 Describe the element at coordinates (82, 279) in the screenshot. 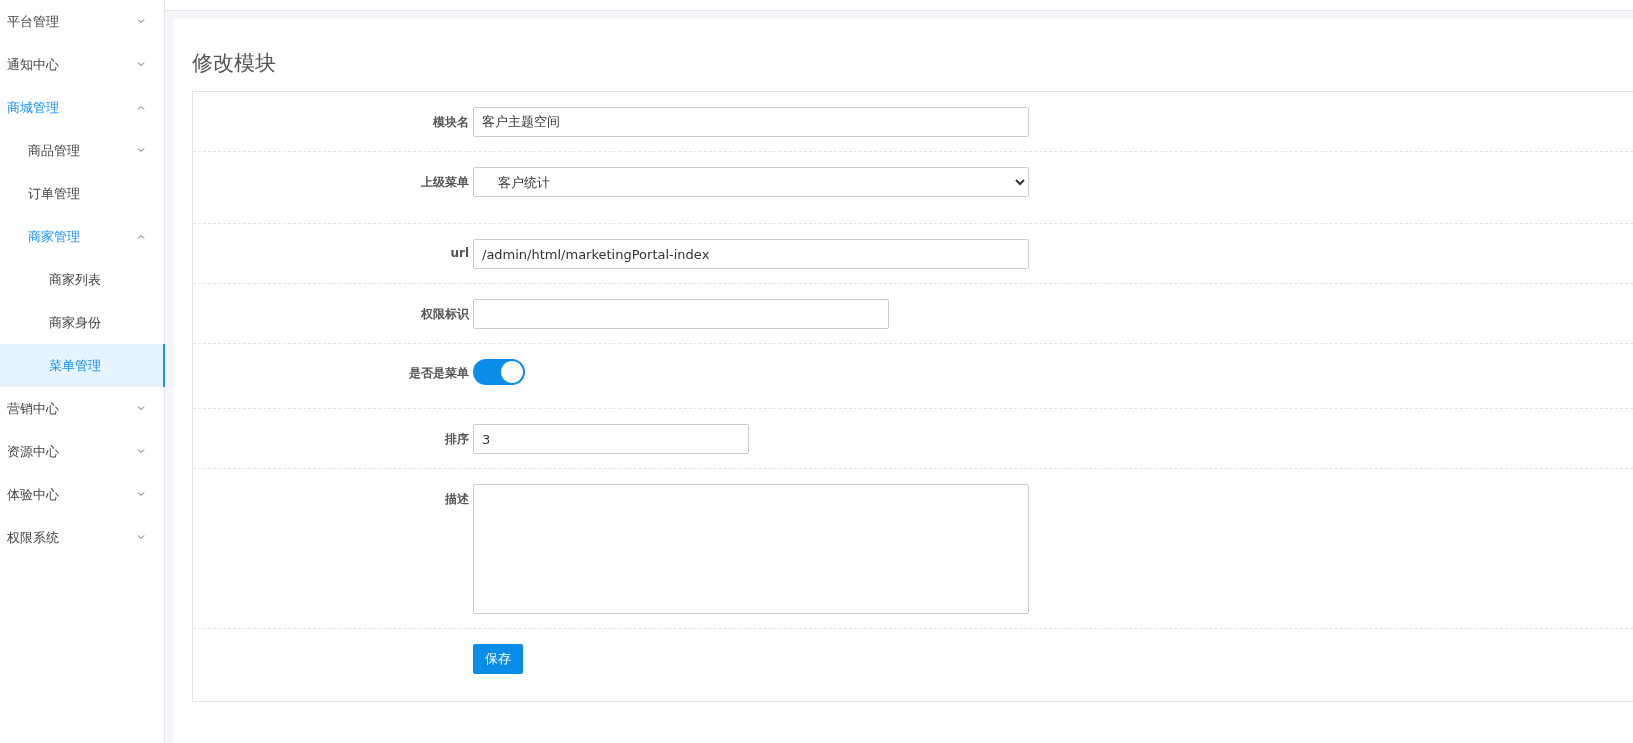

I see `sidebar-item: 商家列表` at that location.